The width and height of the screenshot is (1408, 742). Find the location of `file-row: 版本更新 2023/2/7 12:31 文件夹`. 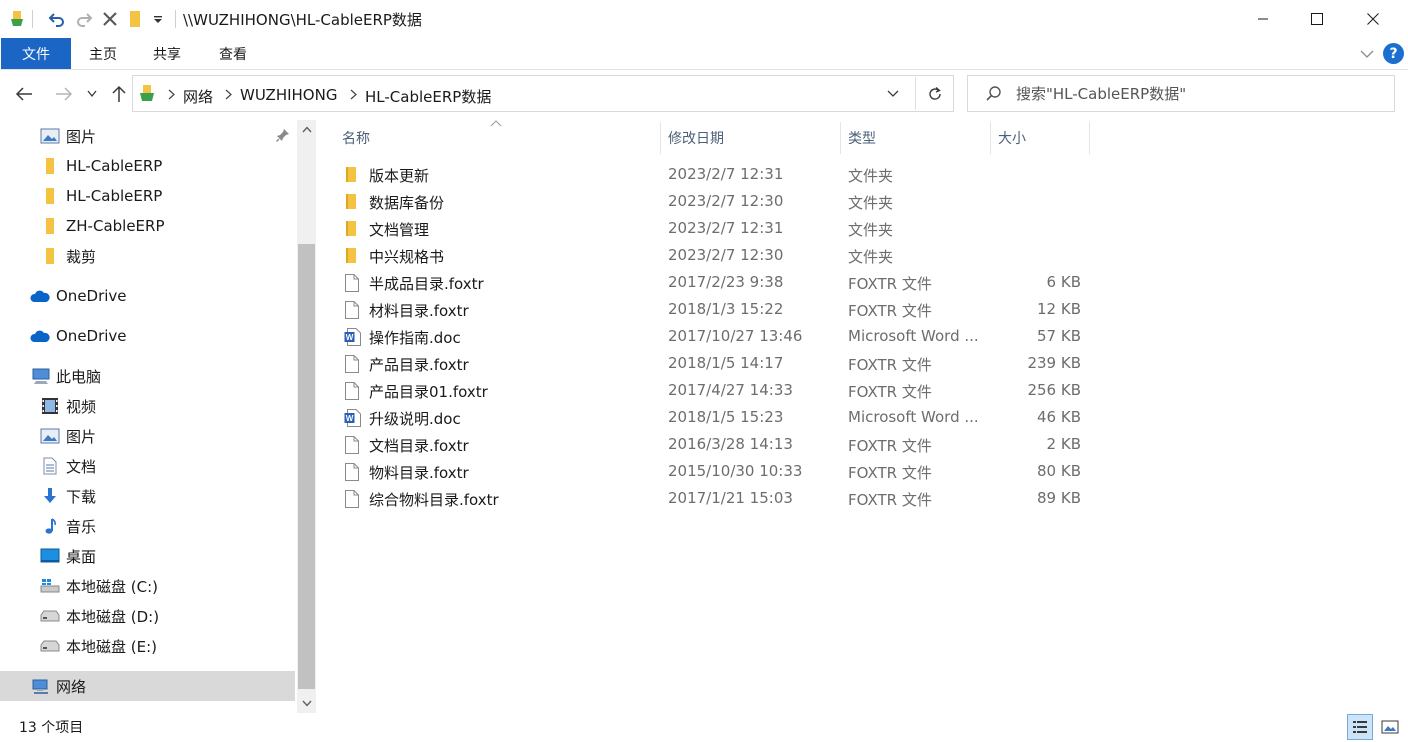

file-row: 版本更新 2023/2/7 12:31 文件夹 is located at coordinates (712, 174).